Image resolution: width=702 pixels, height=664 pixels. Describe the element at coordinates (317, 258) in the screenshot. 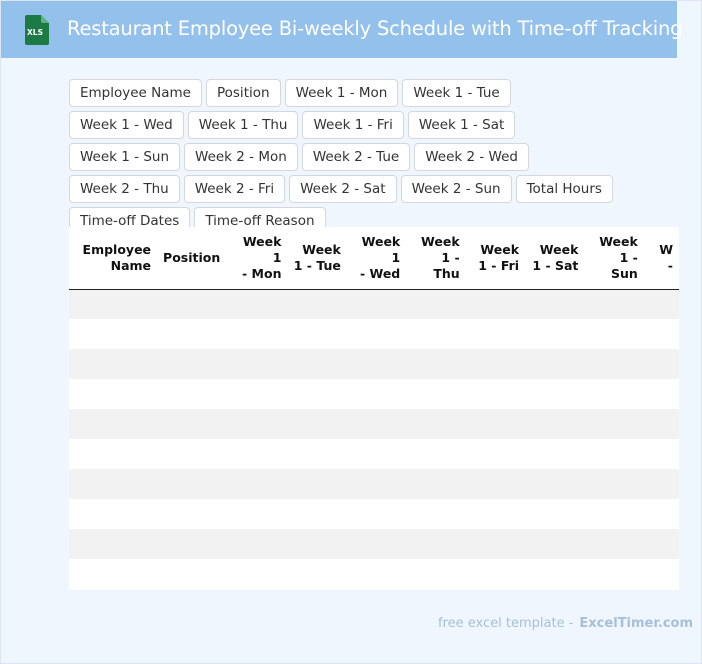

I see `column-header: Week 1 - Tue` at that location.